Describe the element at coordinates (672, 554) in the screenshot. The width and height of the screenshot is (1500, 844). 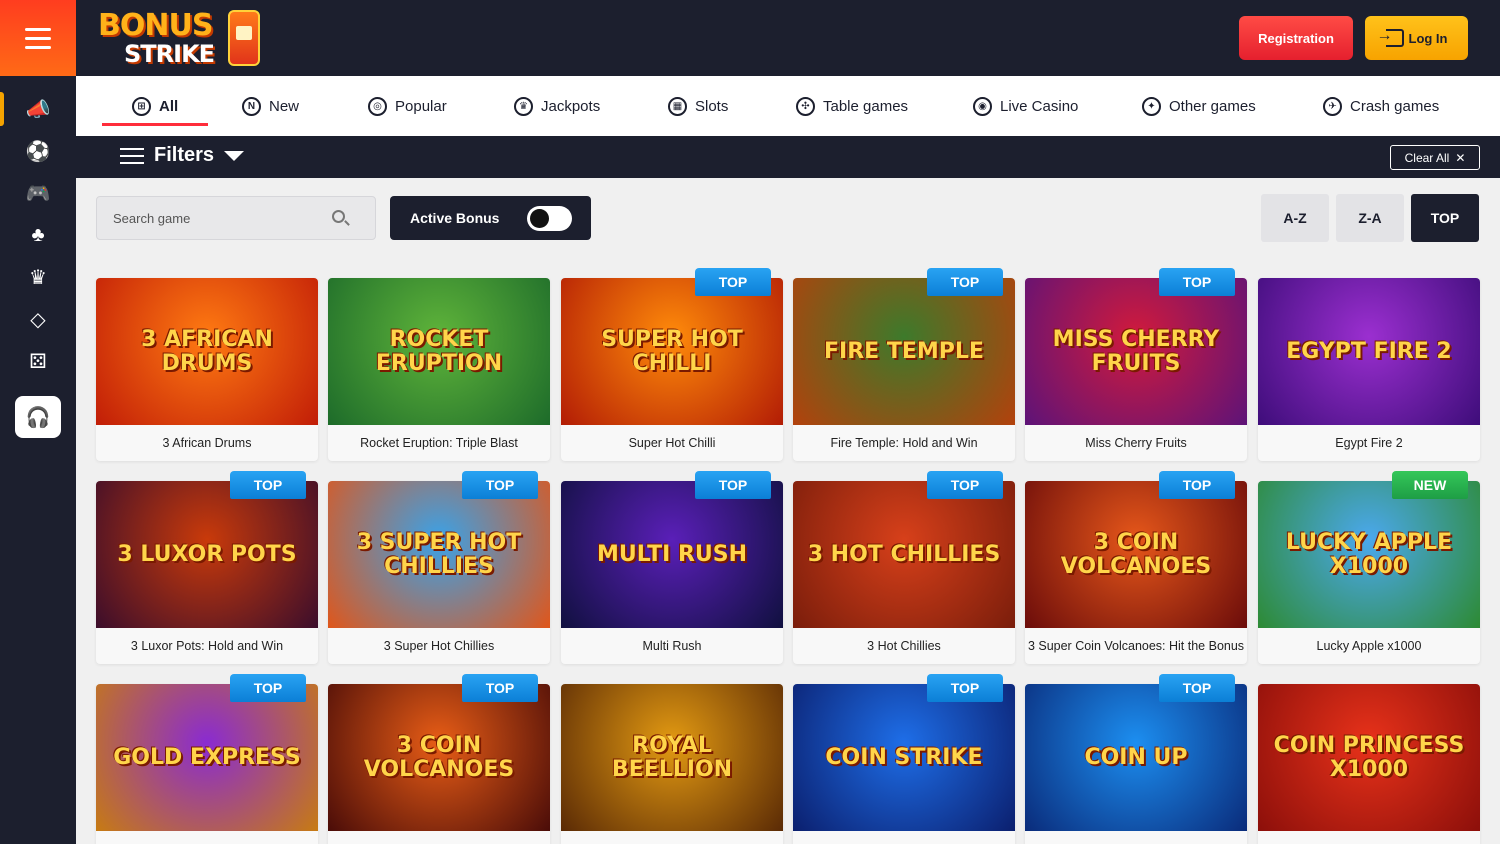
I see `game-thumbnail: Multi Rush` at that location.